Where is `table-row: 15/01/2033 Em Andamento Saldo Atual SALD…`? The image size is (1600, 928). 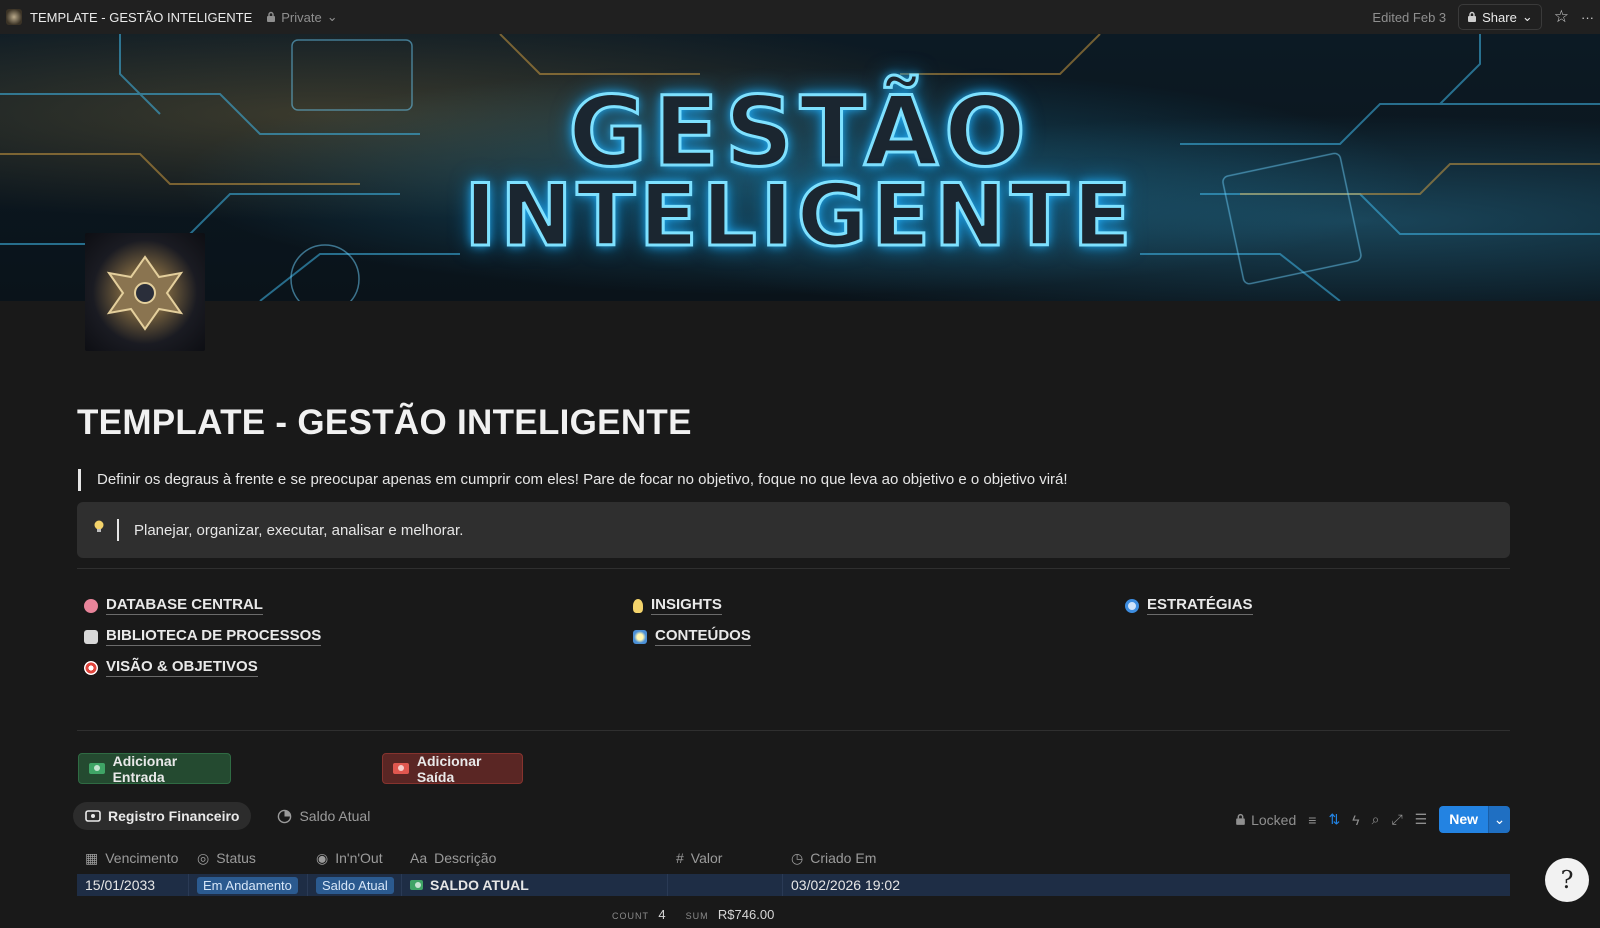 table-row: 15/01/2033 Em Andamento Saldo Atual SALD… is located at coordinates (793, 885).